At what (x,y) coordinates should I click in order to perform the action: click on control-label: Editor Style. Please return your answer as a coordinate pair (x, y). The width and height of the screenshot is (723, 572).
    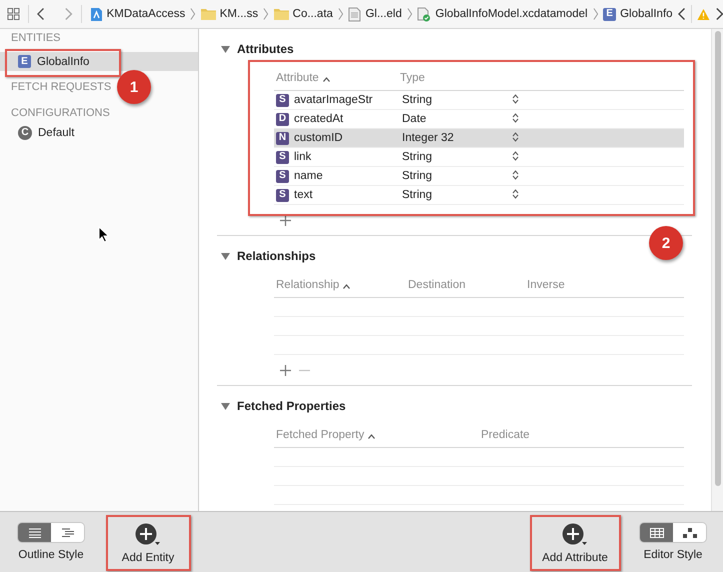
    Looking at the image, I should click on (673, 555).